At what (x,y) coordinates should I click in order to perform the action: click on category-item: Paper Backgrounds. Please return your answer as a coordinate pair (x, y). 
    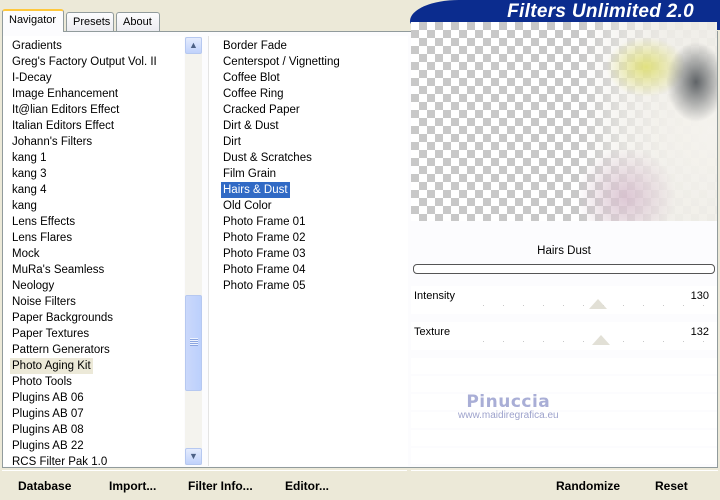
    Looking at the image, I should click on (62, 318).